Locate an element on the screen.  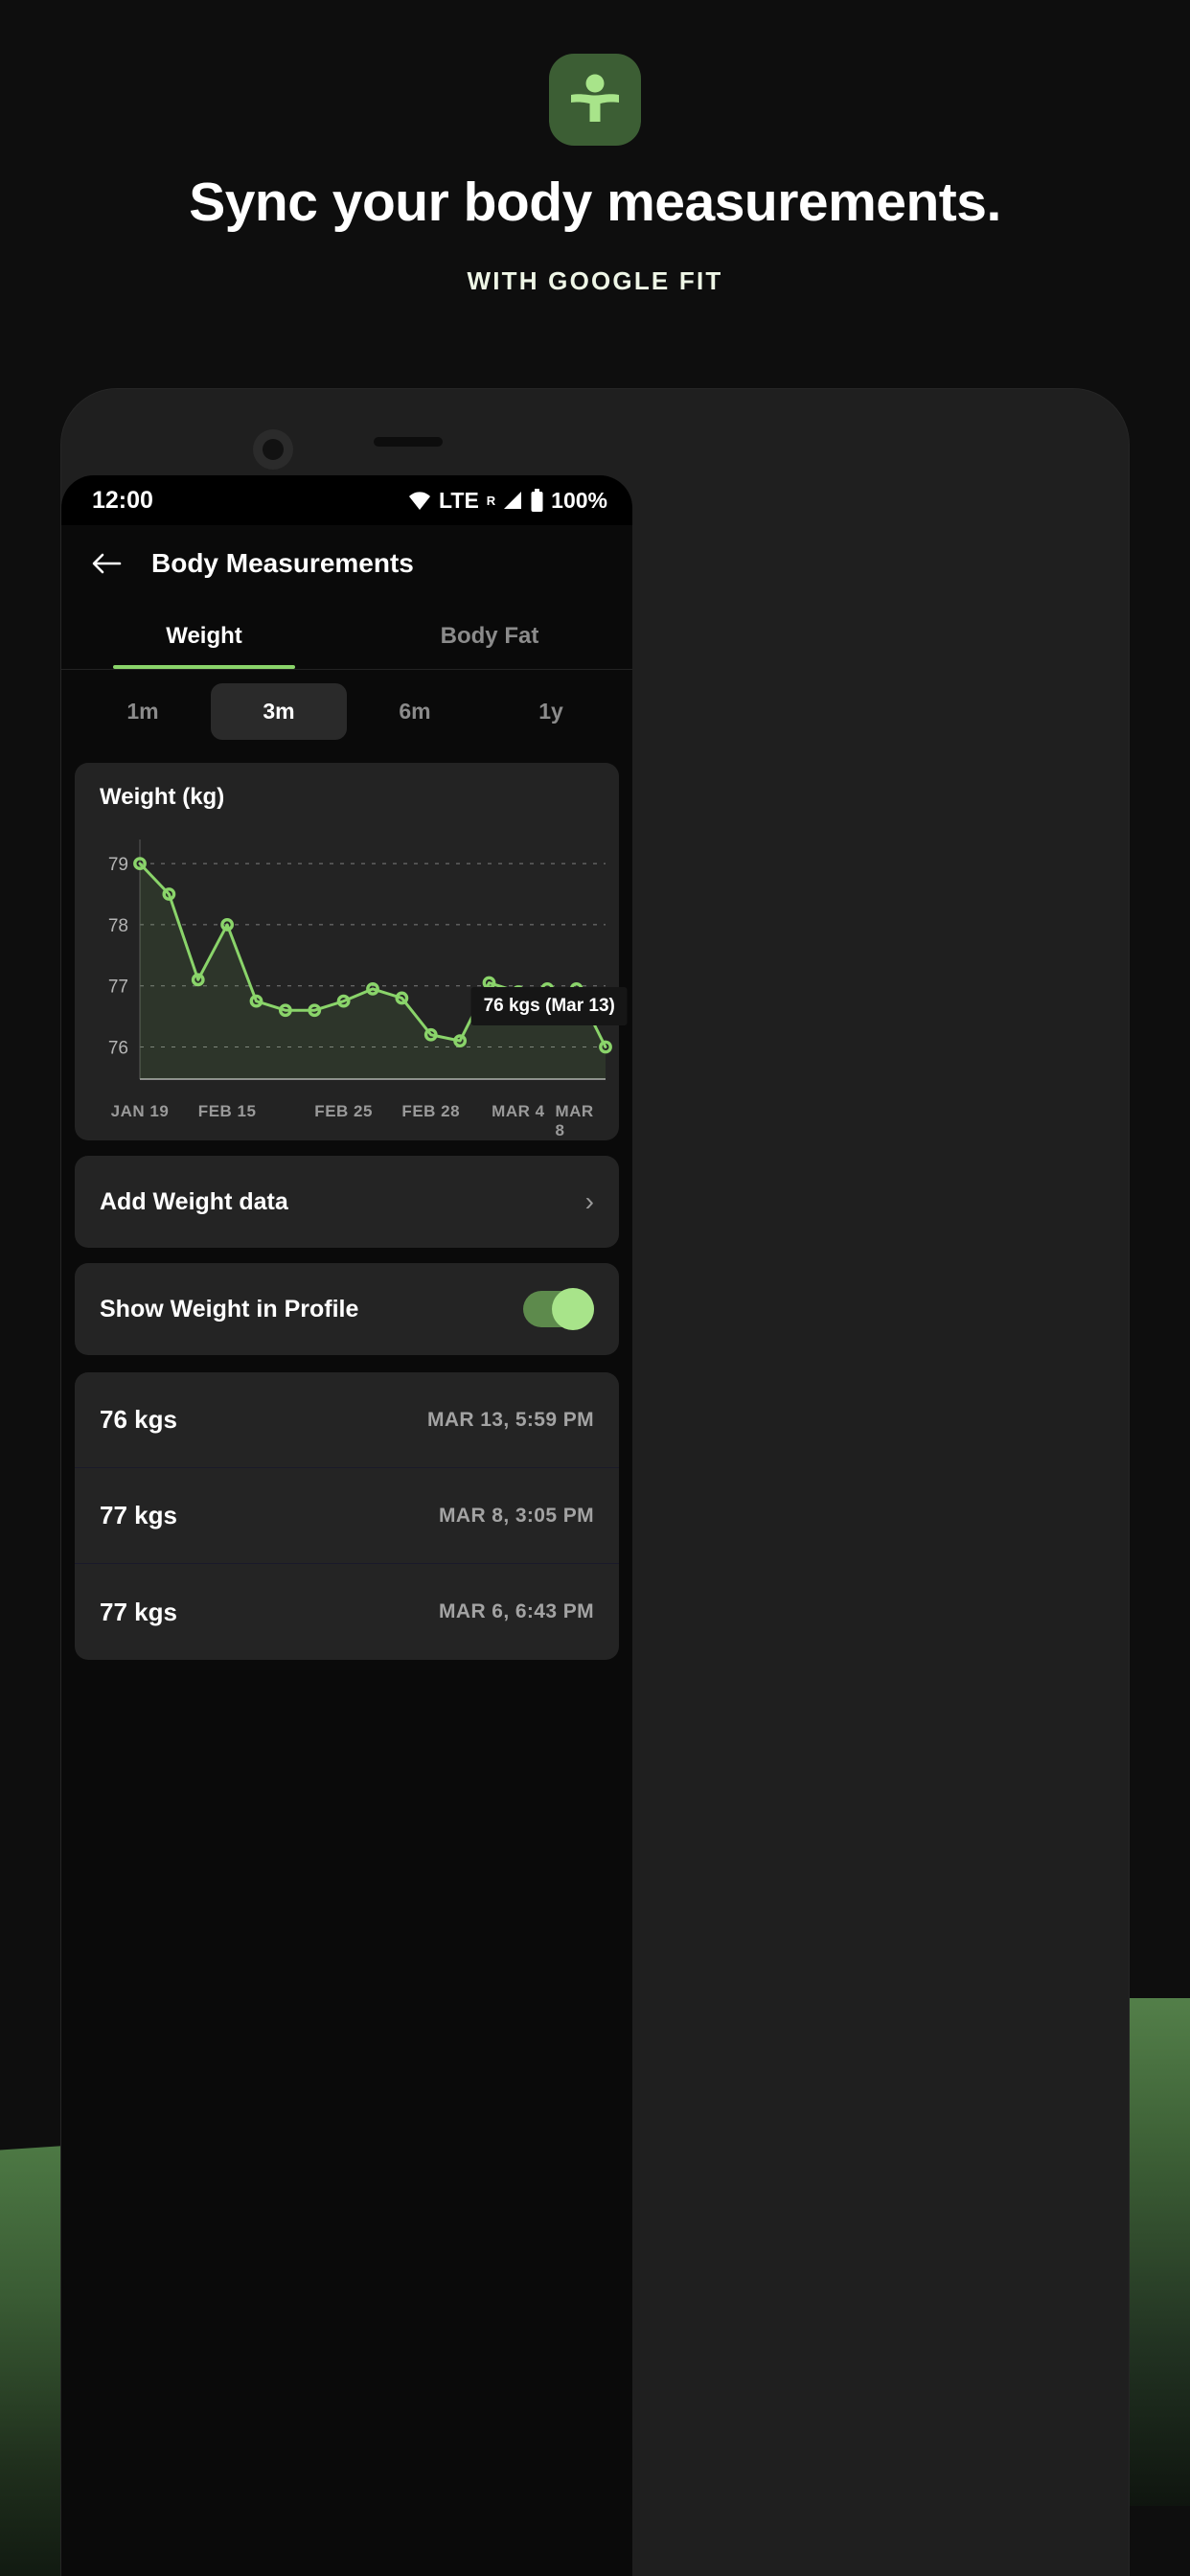
tab-body-fat: Body Fat is located at coordinates (490, 635).